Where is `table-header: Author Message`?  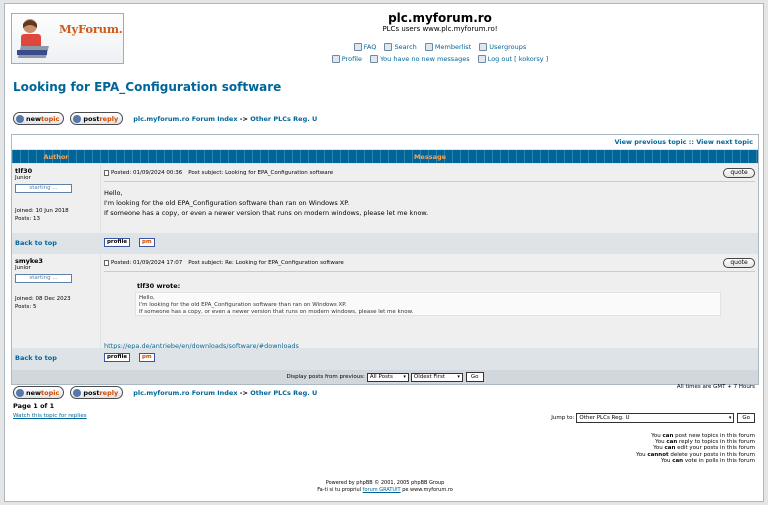
table-header: Author Message is located at coordinates (385, 156).